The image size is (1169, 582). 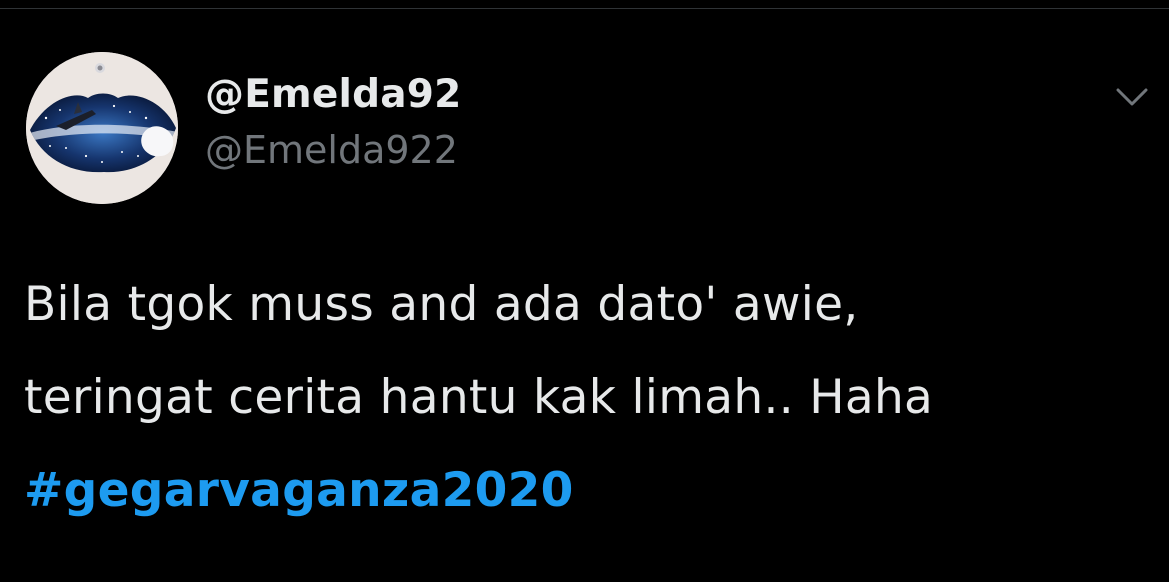 I want to click on avatar-image, so click(x=102, y=128).